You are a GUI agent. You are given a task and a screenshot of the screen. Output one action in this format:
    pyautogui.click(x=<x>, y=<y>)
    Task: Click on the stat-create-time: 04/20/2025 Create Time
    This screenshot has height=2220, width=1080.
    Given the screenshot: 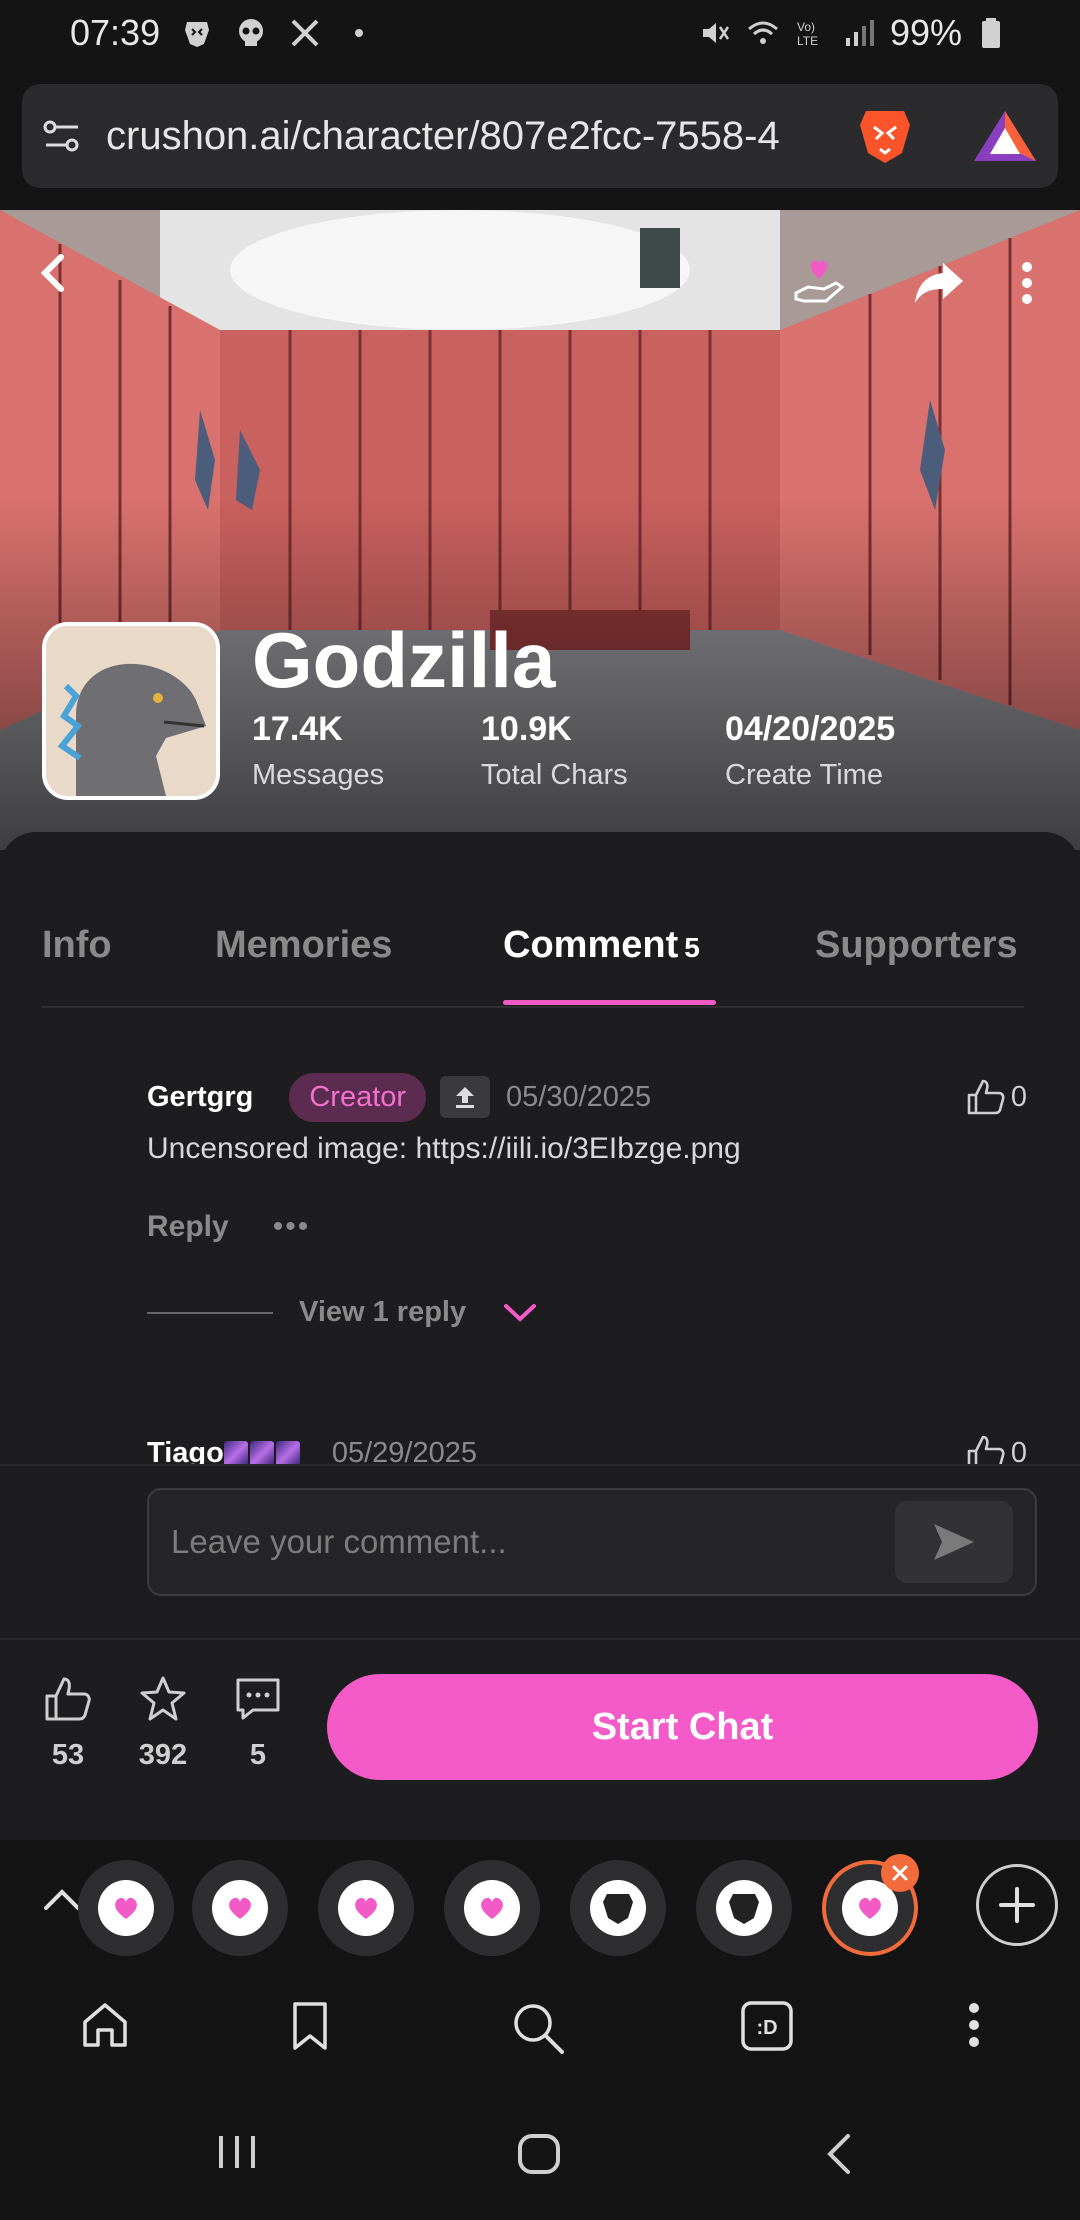 What is the action you would take?
    pyautogui.click(x=810, y=751)
    